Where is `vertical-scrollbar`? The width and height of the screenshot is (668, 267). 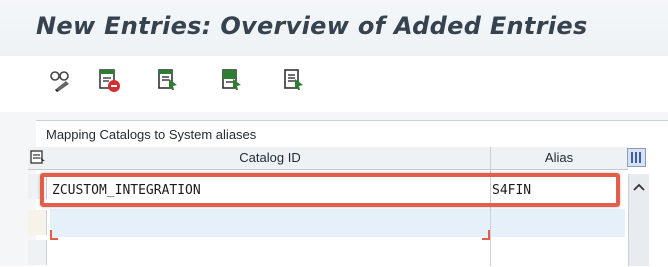 vertical-scrollbar is located at coordinates (638, 220).